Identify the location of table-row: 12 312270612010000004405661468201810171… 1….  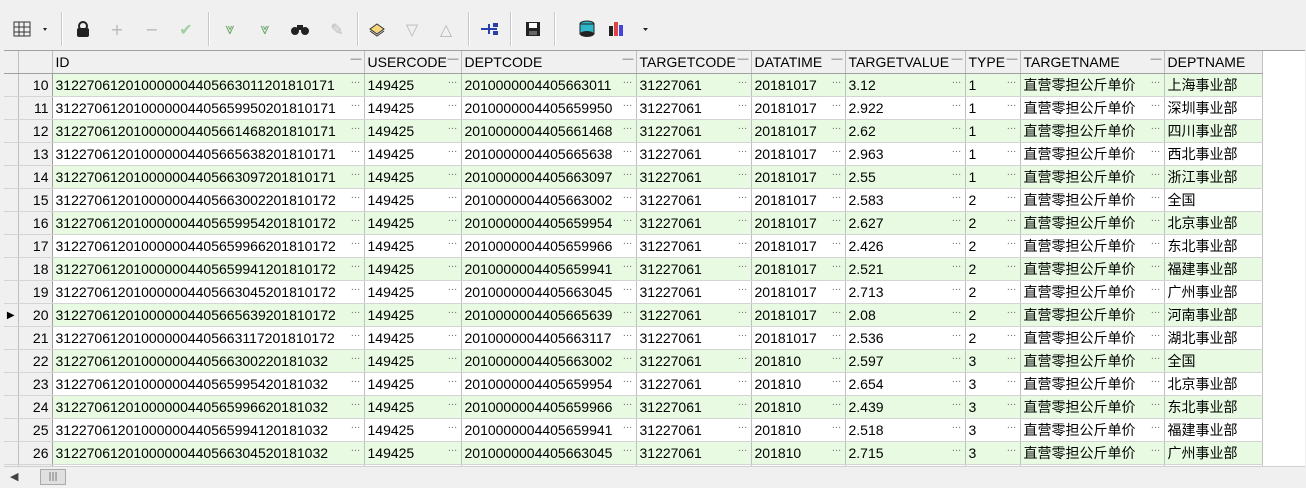
(633, 131).